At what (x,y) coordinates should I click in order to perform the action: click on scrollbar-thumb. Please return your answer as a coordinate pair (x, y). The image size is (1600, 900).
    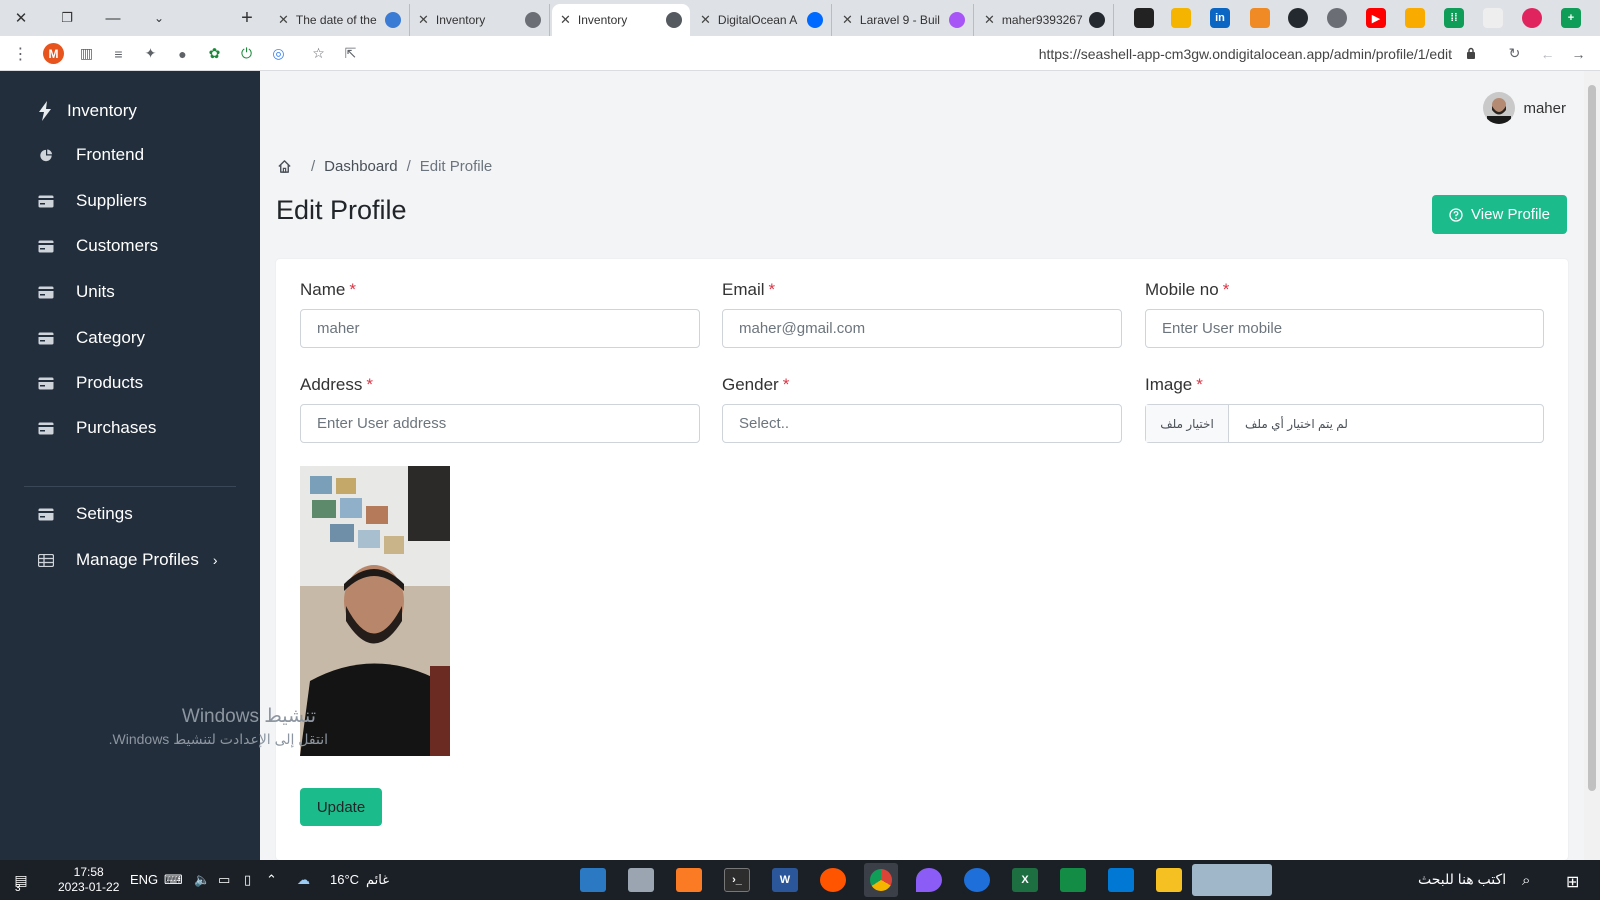
    Looking at the image, I should click on (1592, 438).